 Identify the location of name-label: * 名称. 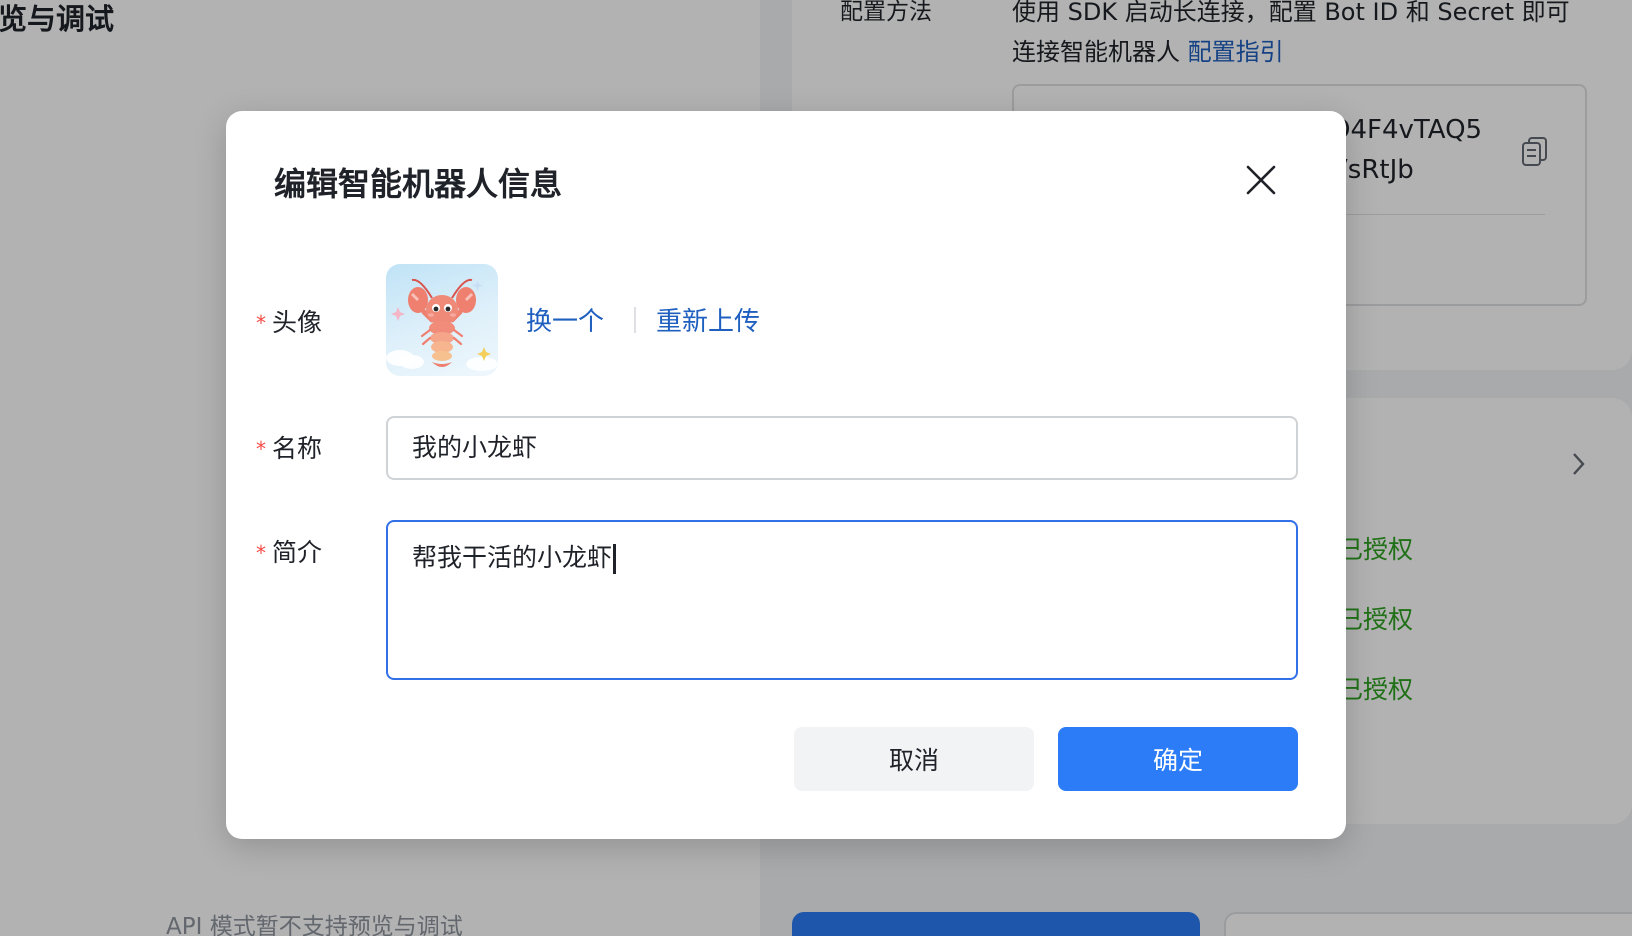
(289, 447).